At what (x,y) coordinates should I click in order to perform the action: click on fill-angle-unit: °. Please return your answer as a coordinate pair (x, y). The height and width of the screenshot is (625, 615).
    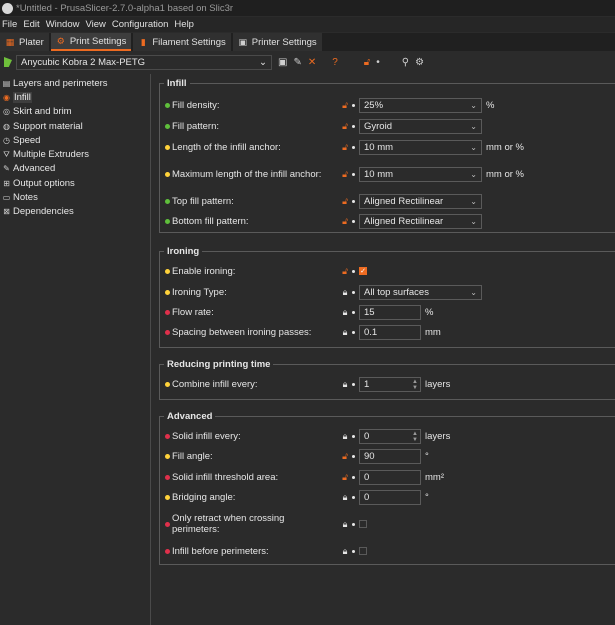
    Looking at the image, I should click on (427, 456).